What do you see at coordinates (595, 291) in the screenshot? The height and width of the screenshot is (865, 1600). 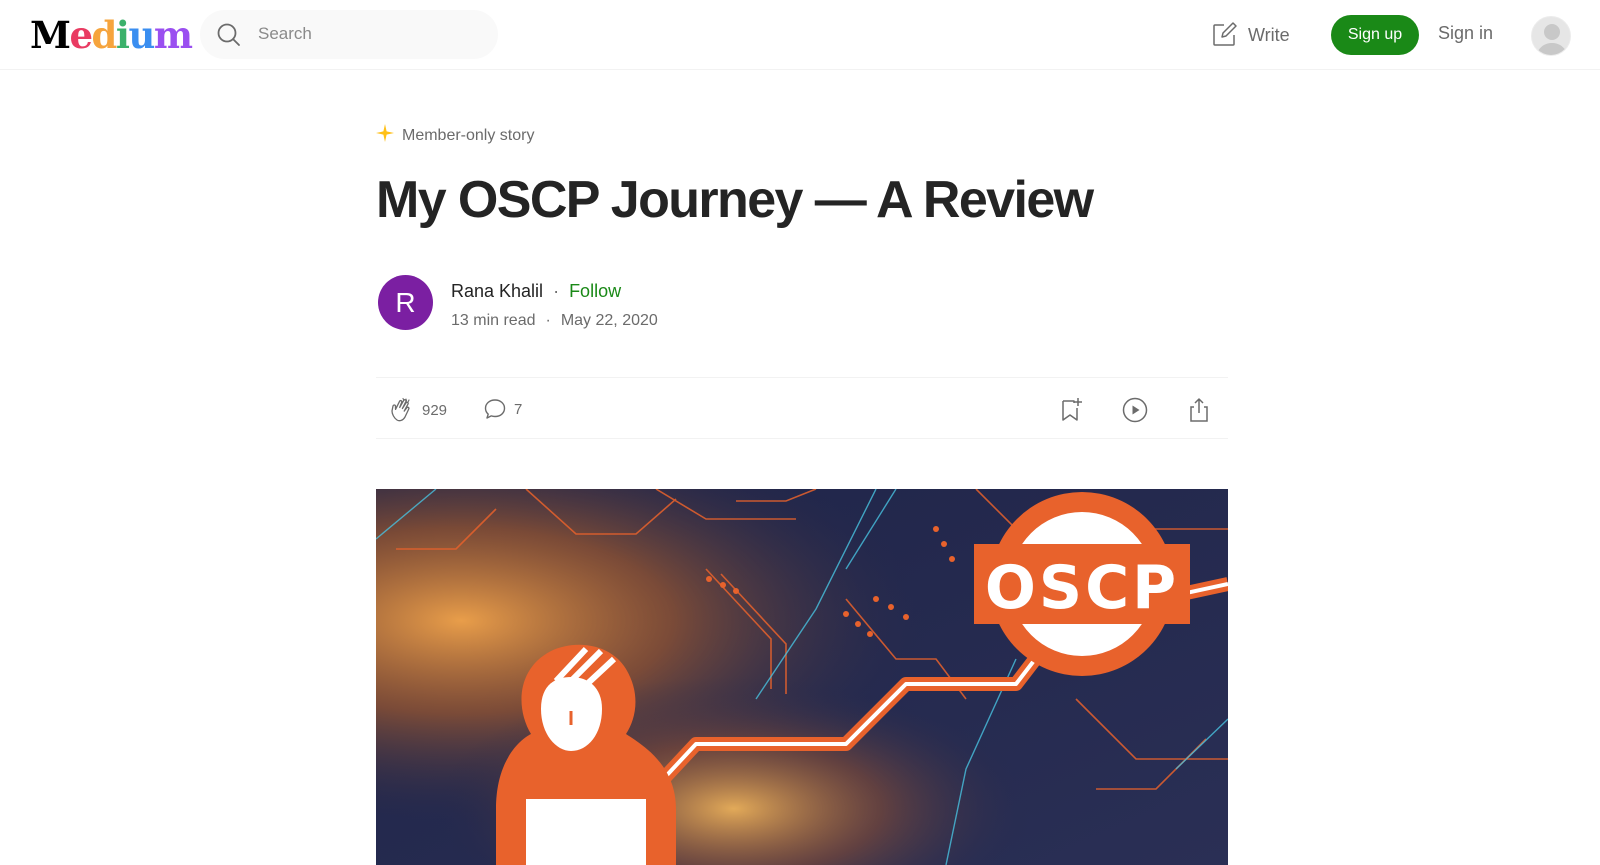 I see `follow-button: Follow` at bounding box center [595, 291].